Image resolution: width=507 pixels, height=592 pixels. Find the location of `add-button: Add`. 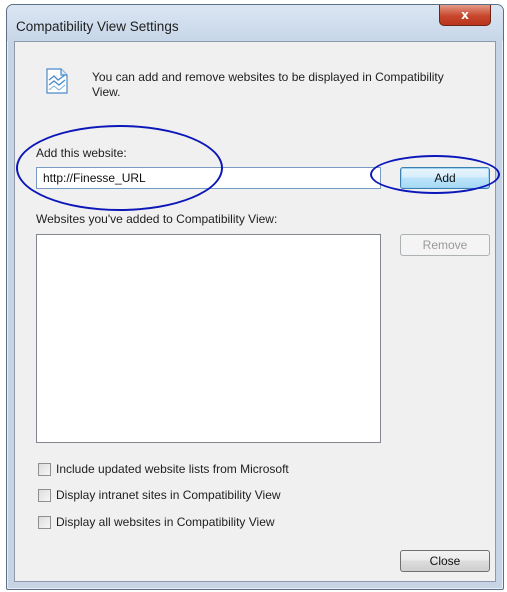

add-button: Add is located at coordinates (445, 178).